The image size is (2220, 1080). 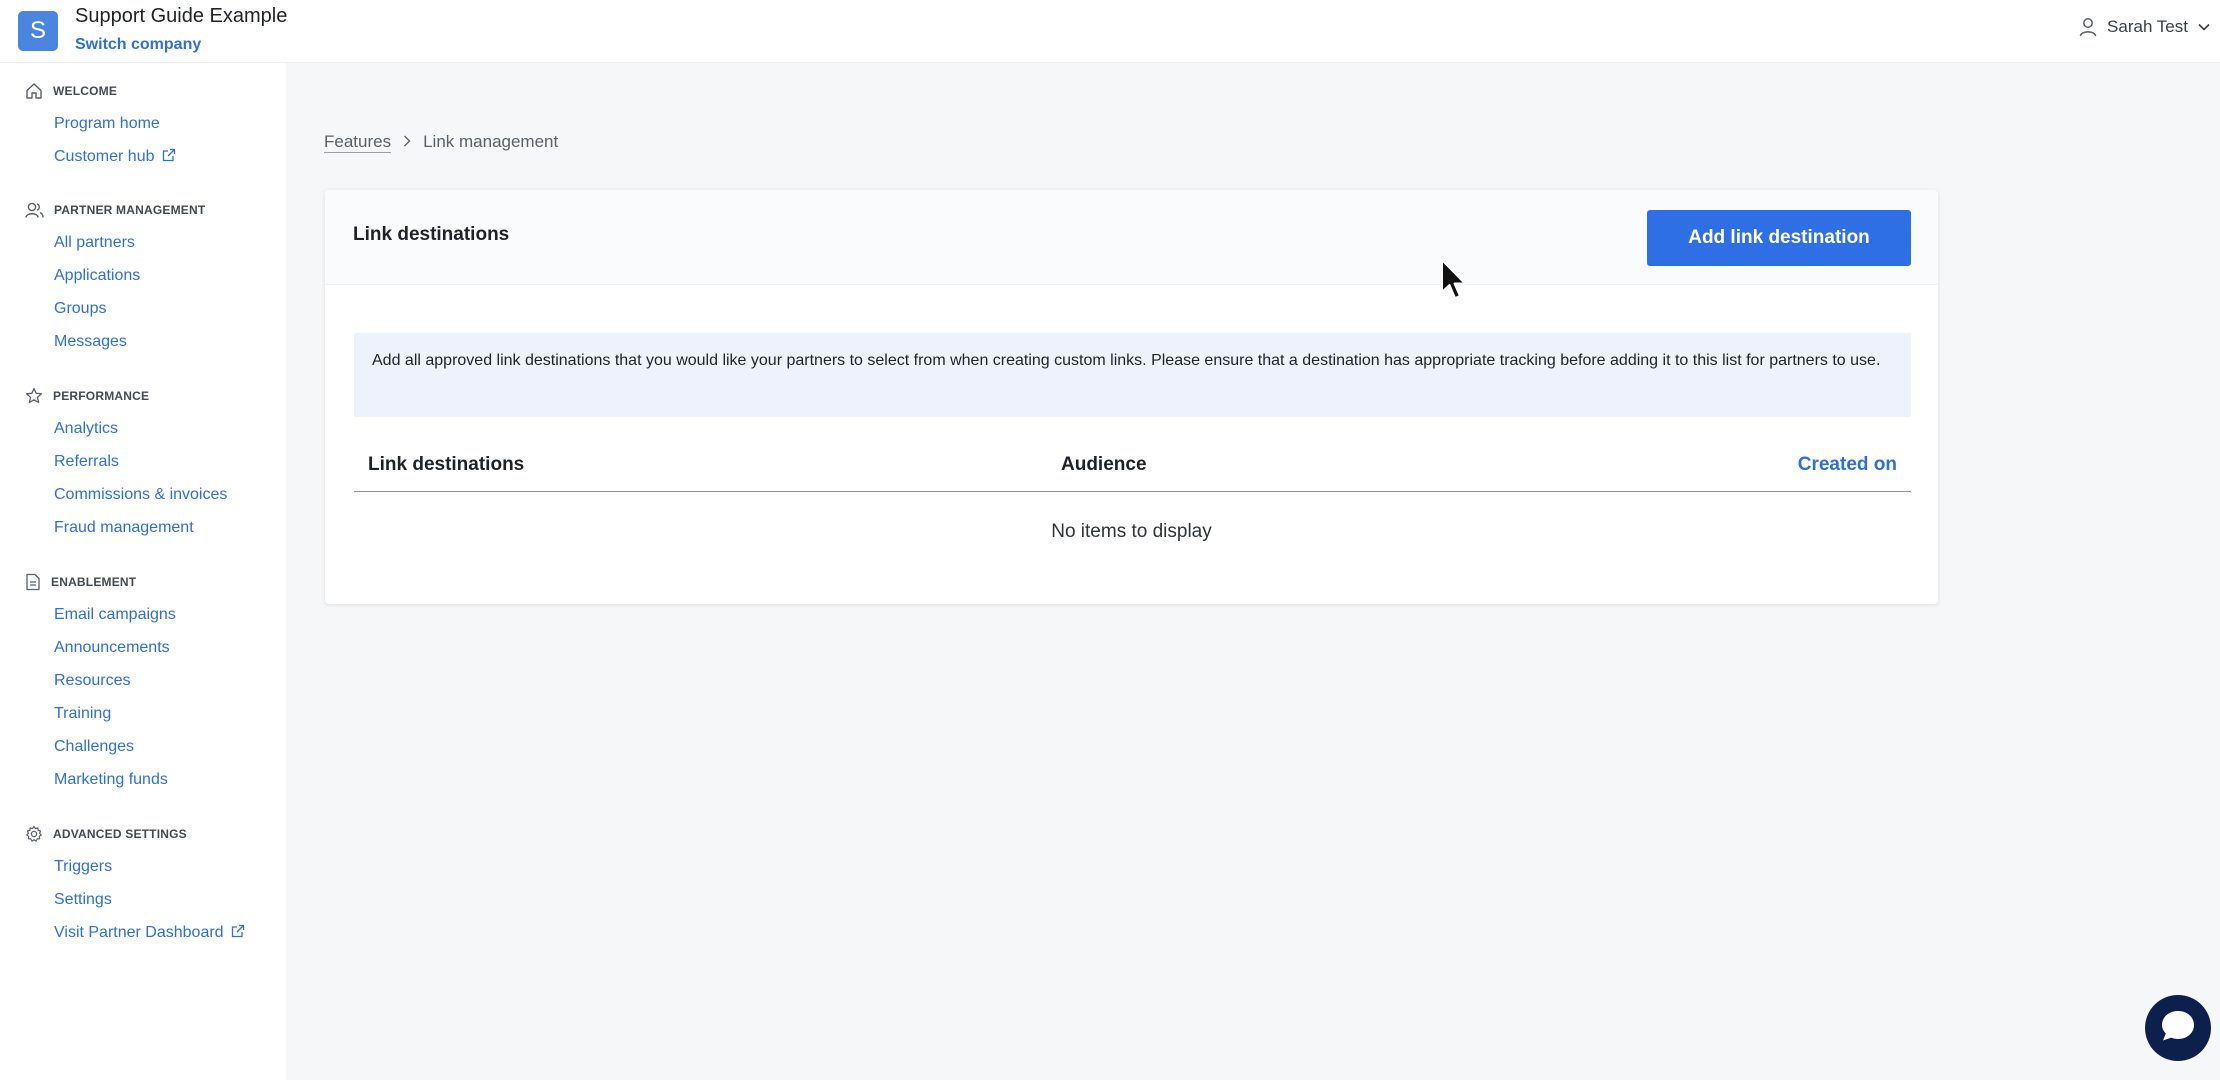 I want to click on sidebar-item-triggers: Triggers, so click(x=83, y=867).